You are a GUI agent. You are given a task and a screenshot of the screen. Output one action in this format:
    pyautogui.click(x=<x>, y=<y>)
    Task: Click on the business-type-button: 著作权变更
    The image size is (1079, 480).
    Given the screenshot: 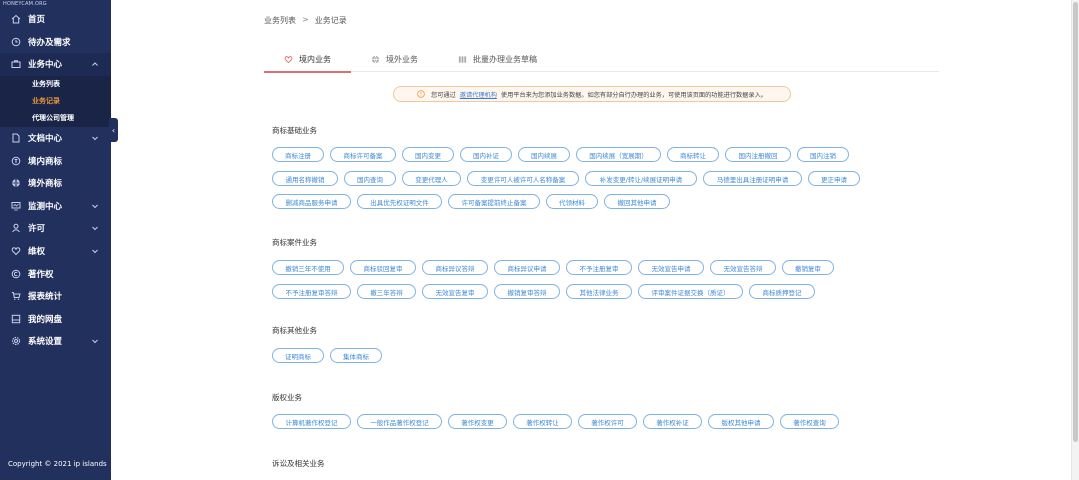 What is the action you would take?
    pyautogui.click(x=477, y=421)
    